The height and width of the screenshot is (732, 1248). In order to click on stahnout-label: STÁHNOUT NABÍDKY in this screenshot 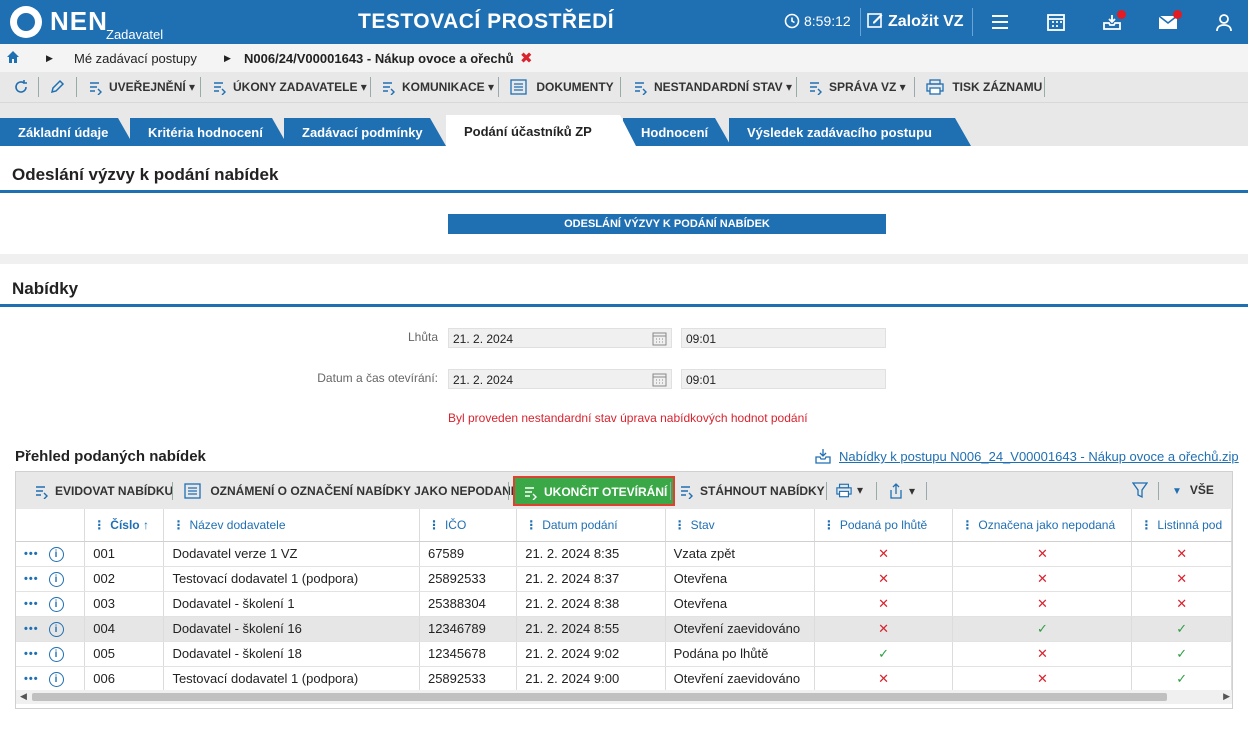, I will do `click(762, 491)`.